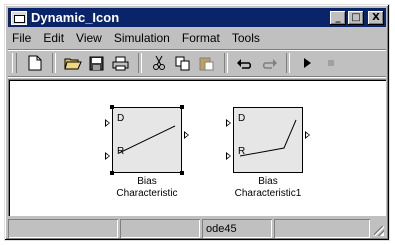 This screenshot has height=245, width=395. Describe the element at coordinates (72, 63) in the screenshot. I see `open-icon` at that location.